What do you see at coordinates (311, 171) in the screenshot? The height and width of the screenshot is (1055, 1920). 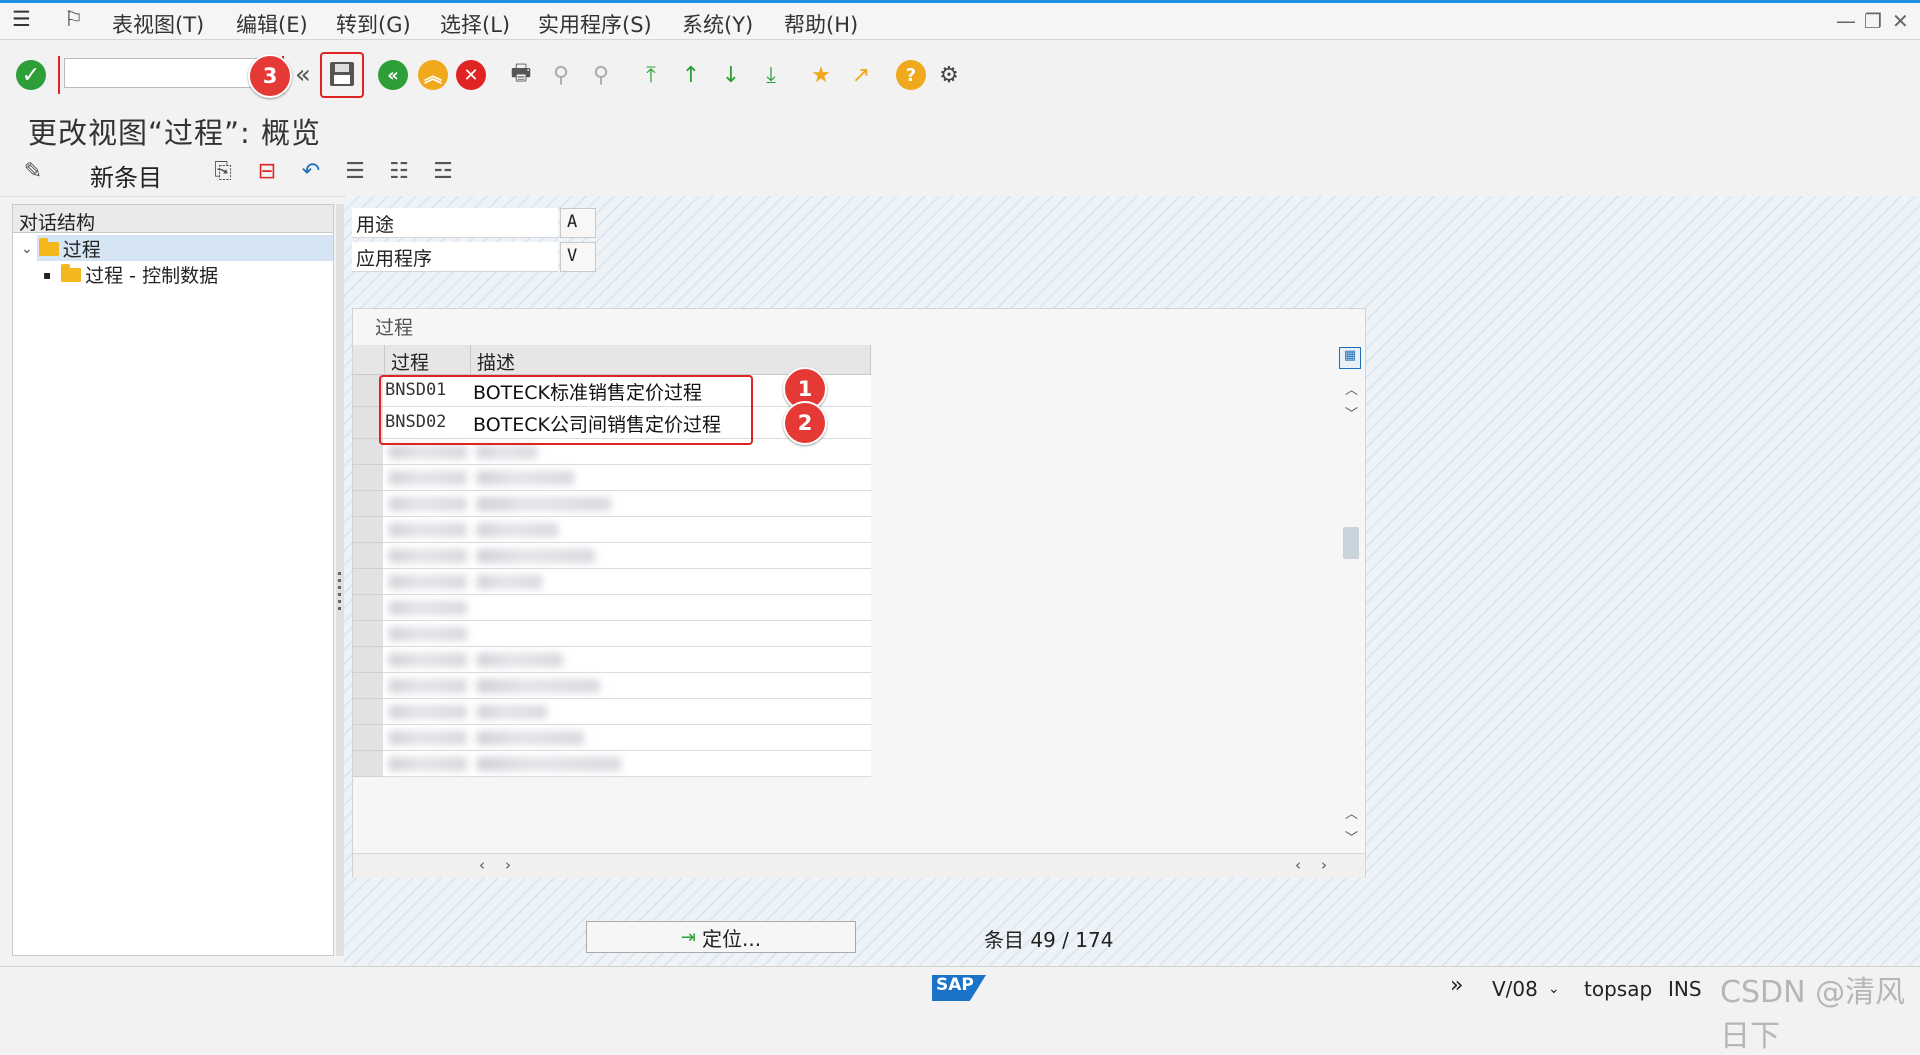 I see `undo-icon: ↶` at bounding box center [311, 171].